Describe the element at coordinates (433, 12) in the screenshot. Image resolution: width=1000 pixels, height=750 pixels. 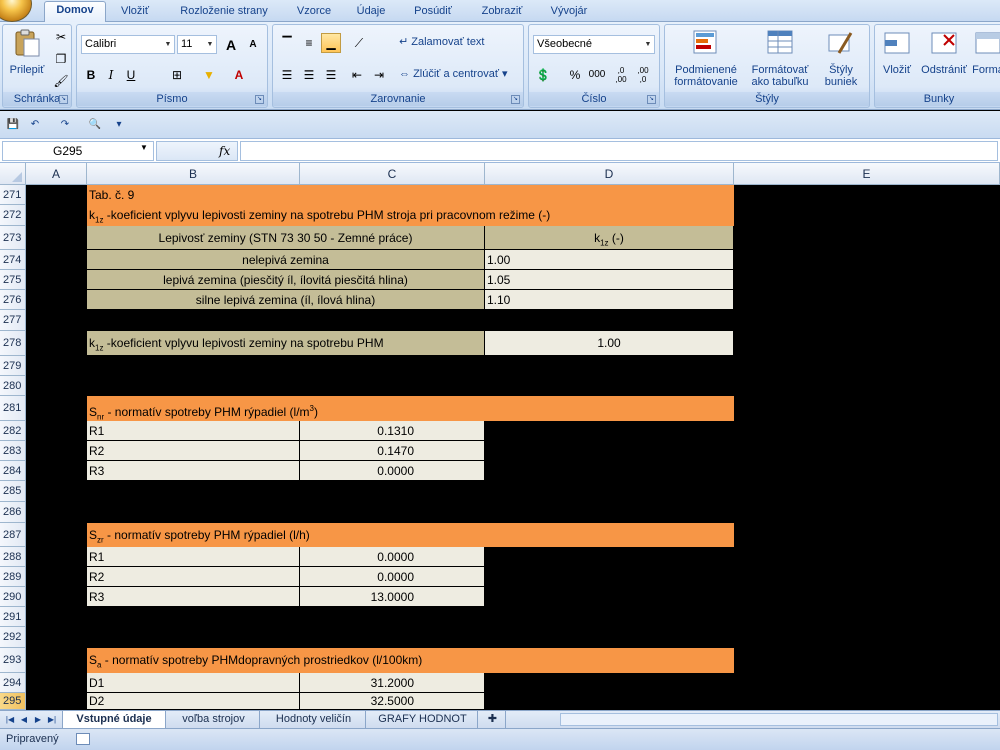
I see `tab-posudit: Posúdiť` at that location.